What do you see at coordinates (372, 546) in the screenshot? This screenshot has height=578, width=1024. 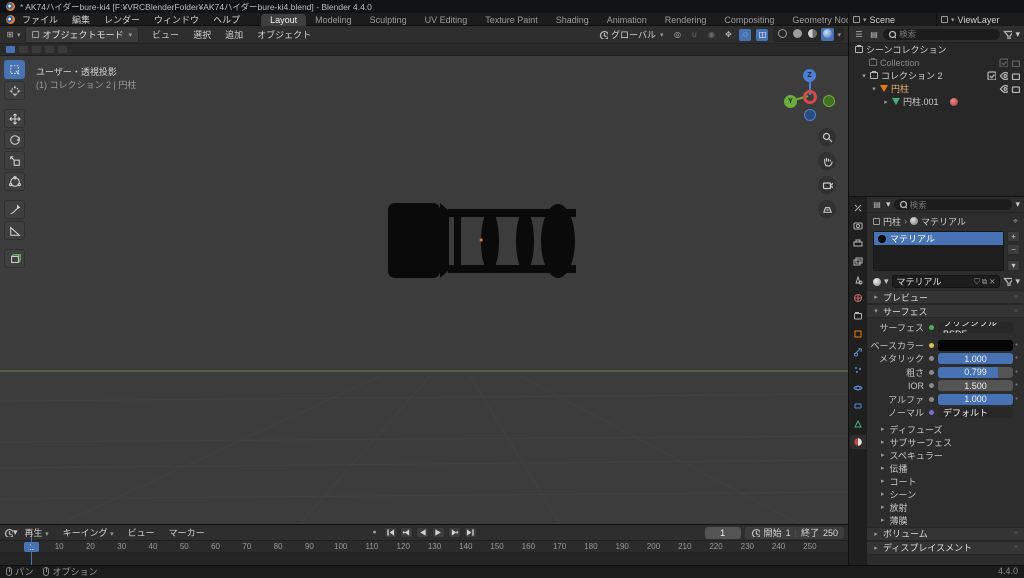 I see `ruler-tick-110: 110` at bounding box center [372, 546].